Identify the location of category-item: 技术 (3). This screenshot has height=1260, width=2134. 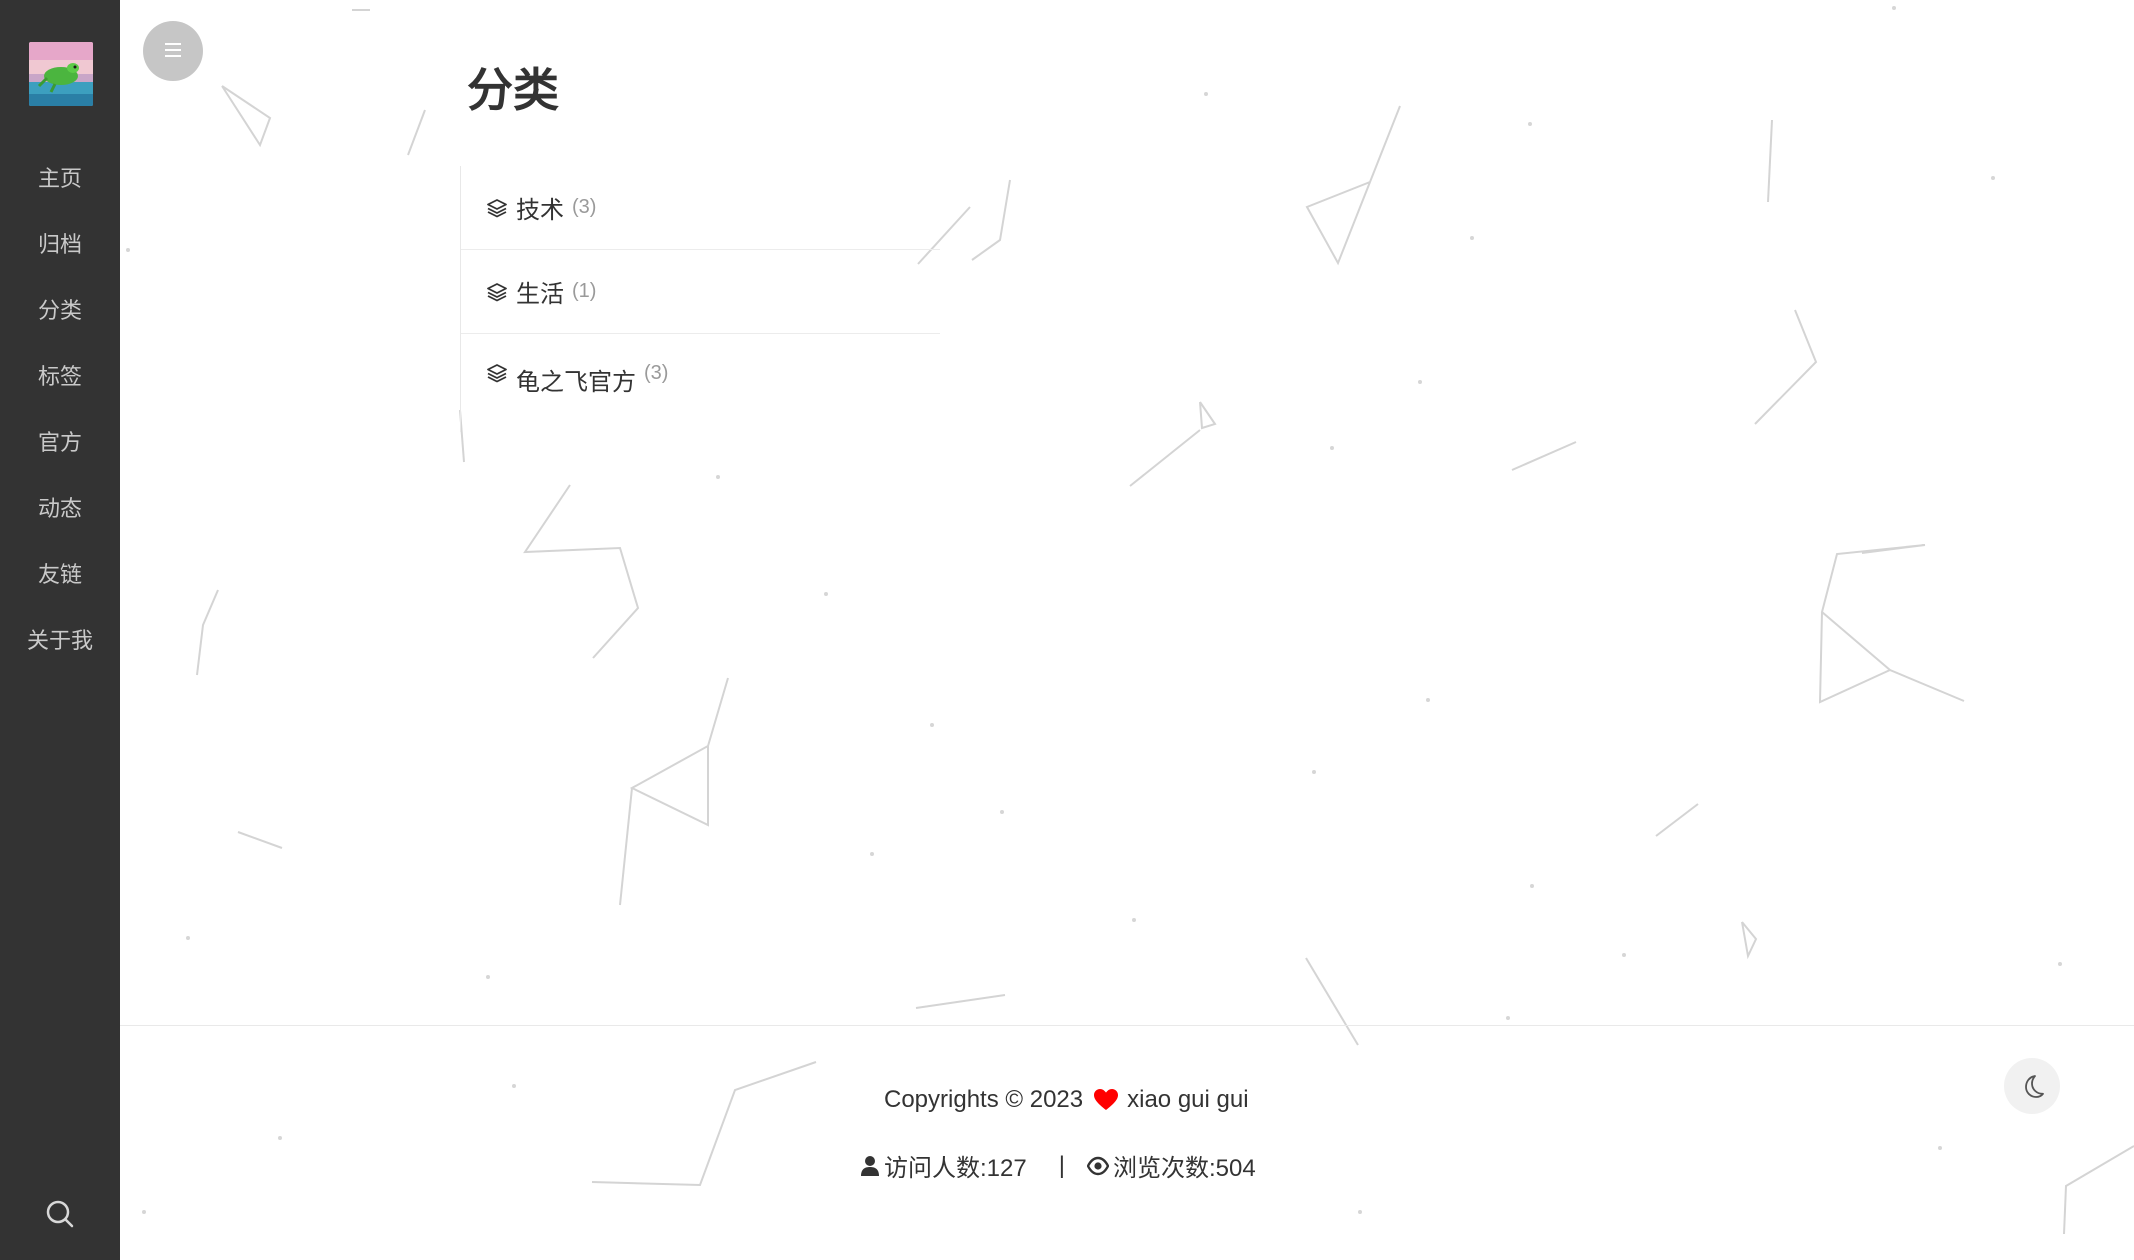
(700, 208).